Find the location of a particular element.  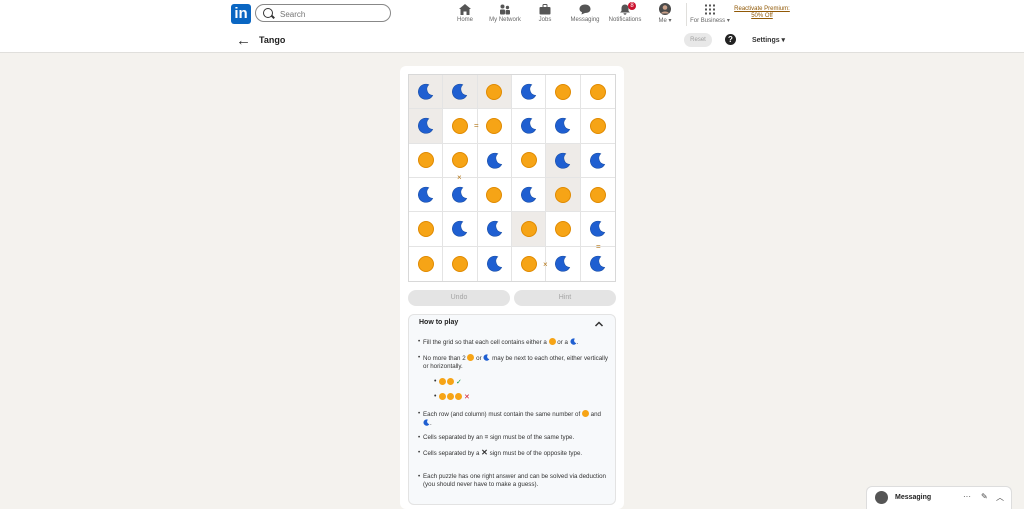

messaging-dock: Messaging ··· ✎ ︿ is located at coordinates (939, 497).